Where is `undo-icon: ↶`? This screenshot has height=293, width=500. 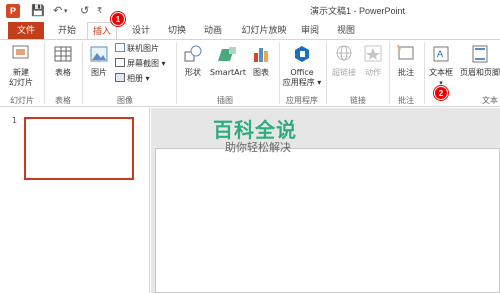
undo-icon: ↶ is located at coordinates (57, 11).